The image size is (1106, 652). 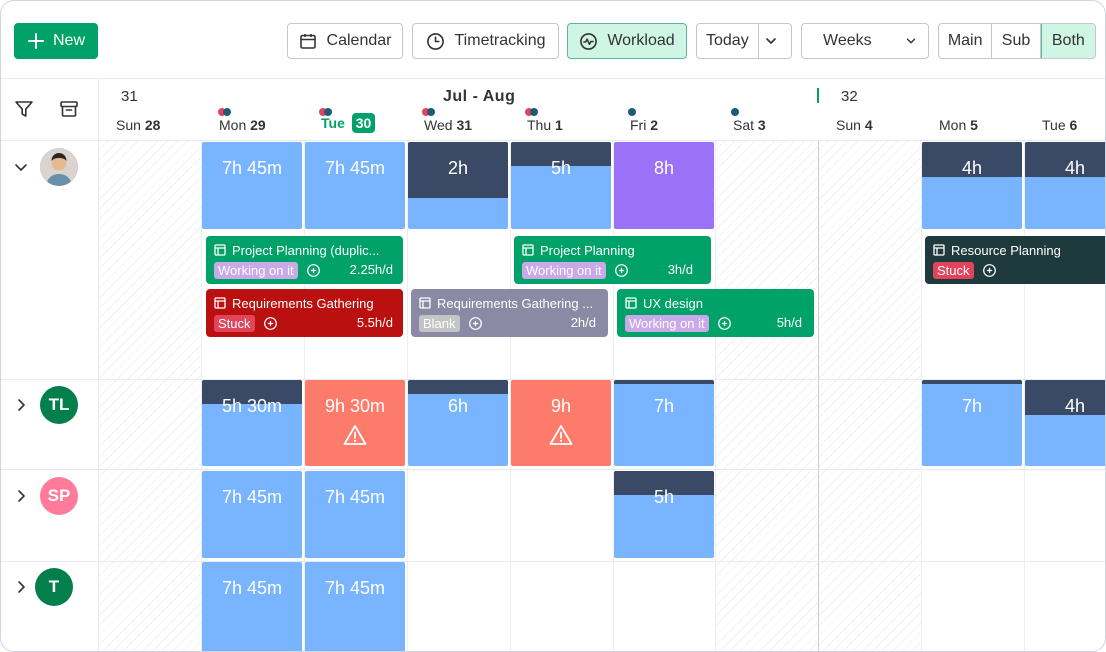 I want to click on avatar: SP, so click(x=59, y=496).